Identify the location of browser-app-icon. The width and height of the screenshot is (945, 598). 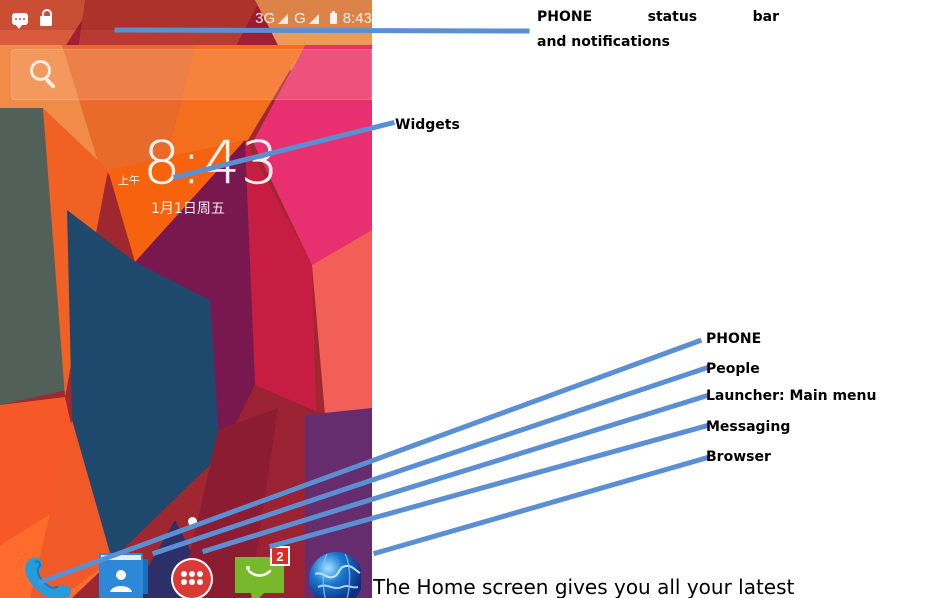
(333, 572).